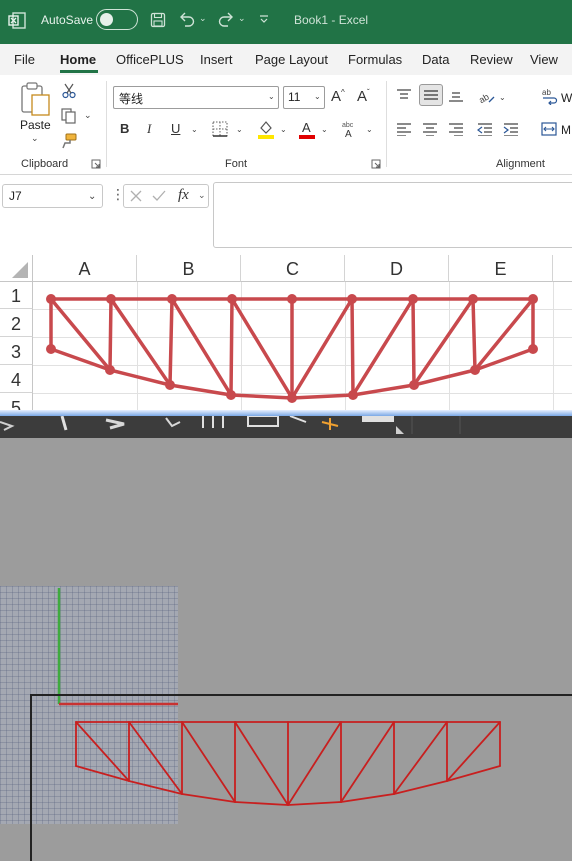  I want to click on align-middle-button, so click(431, 95).